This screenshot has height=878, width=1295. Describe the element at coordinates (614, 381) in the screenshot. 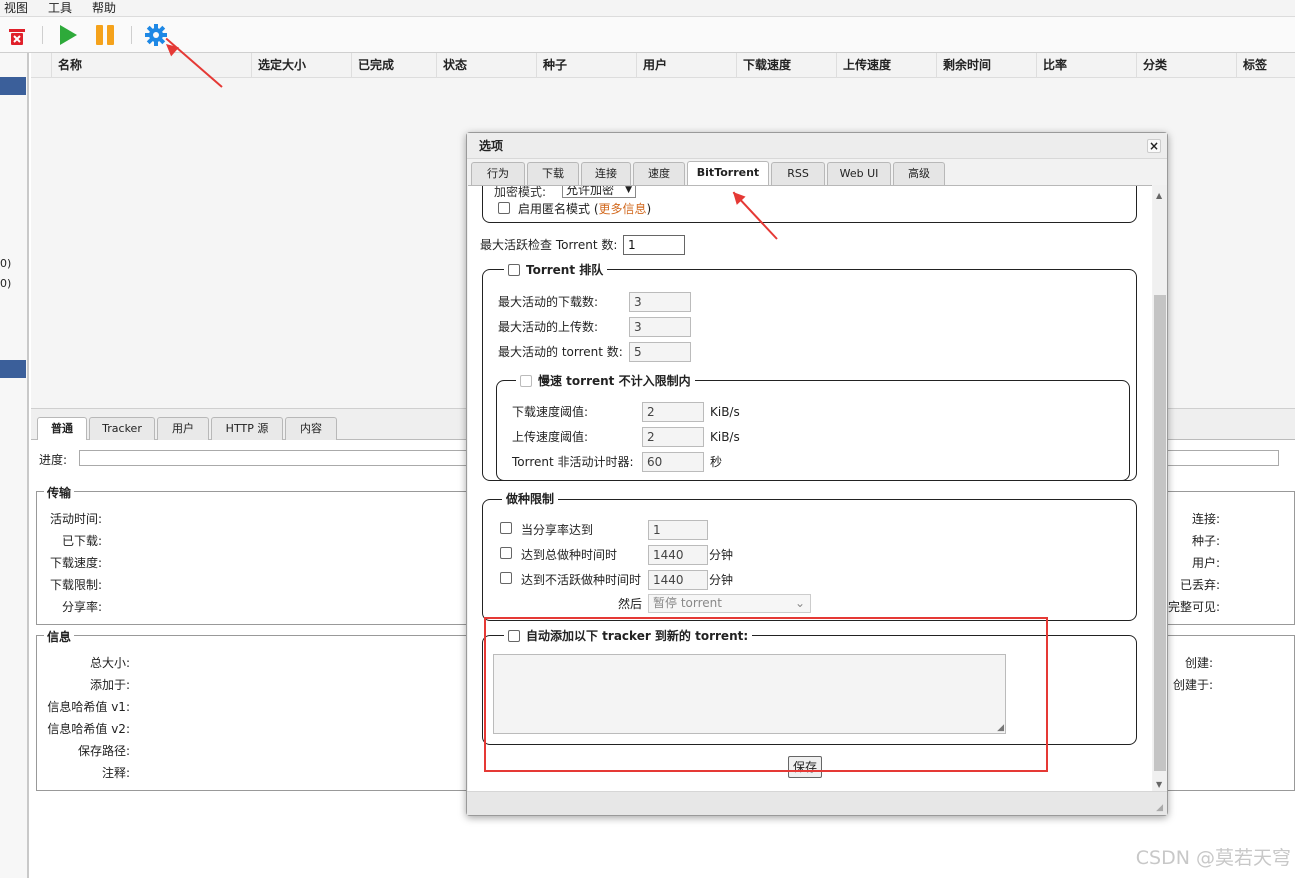

I see `slow-torrents-legend-text: 慢速 torrent 不计入限制内` at that location.